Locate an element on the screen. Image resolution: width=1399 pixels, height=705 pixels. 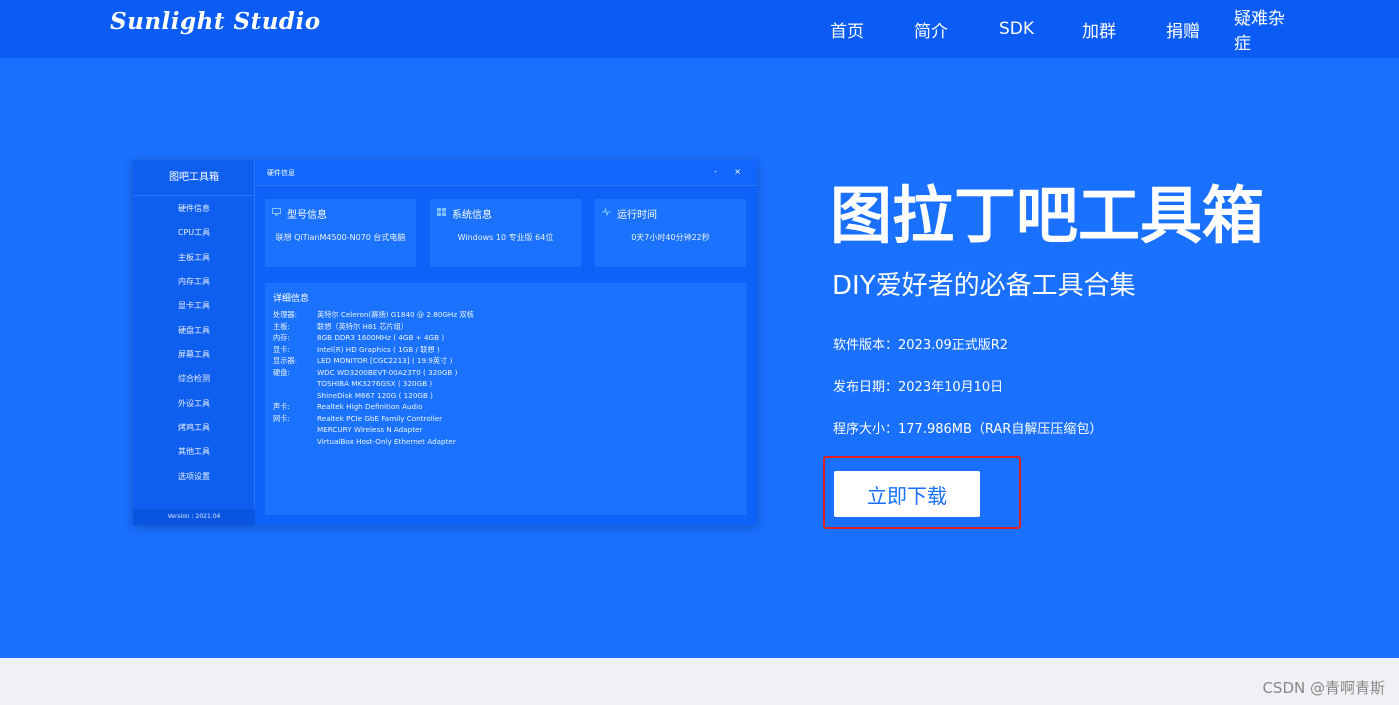
monitor-icon is located at coordinates (276, 212).